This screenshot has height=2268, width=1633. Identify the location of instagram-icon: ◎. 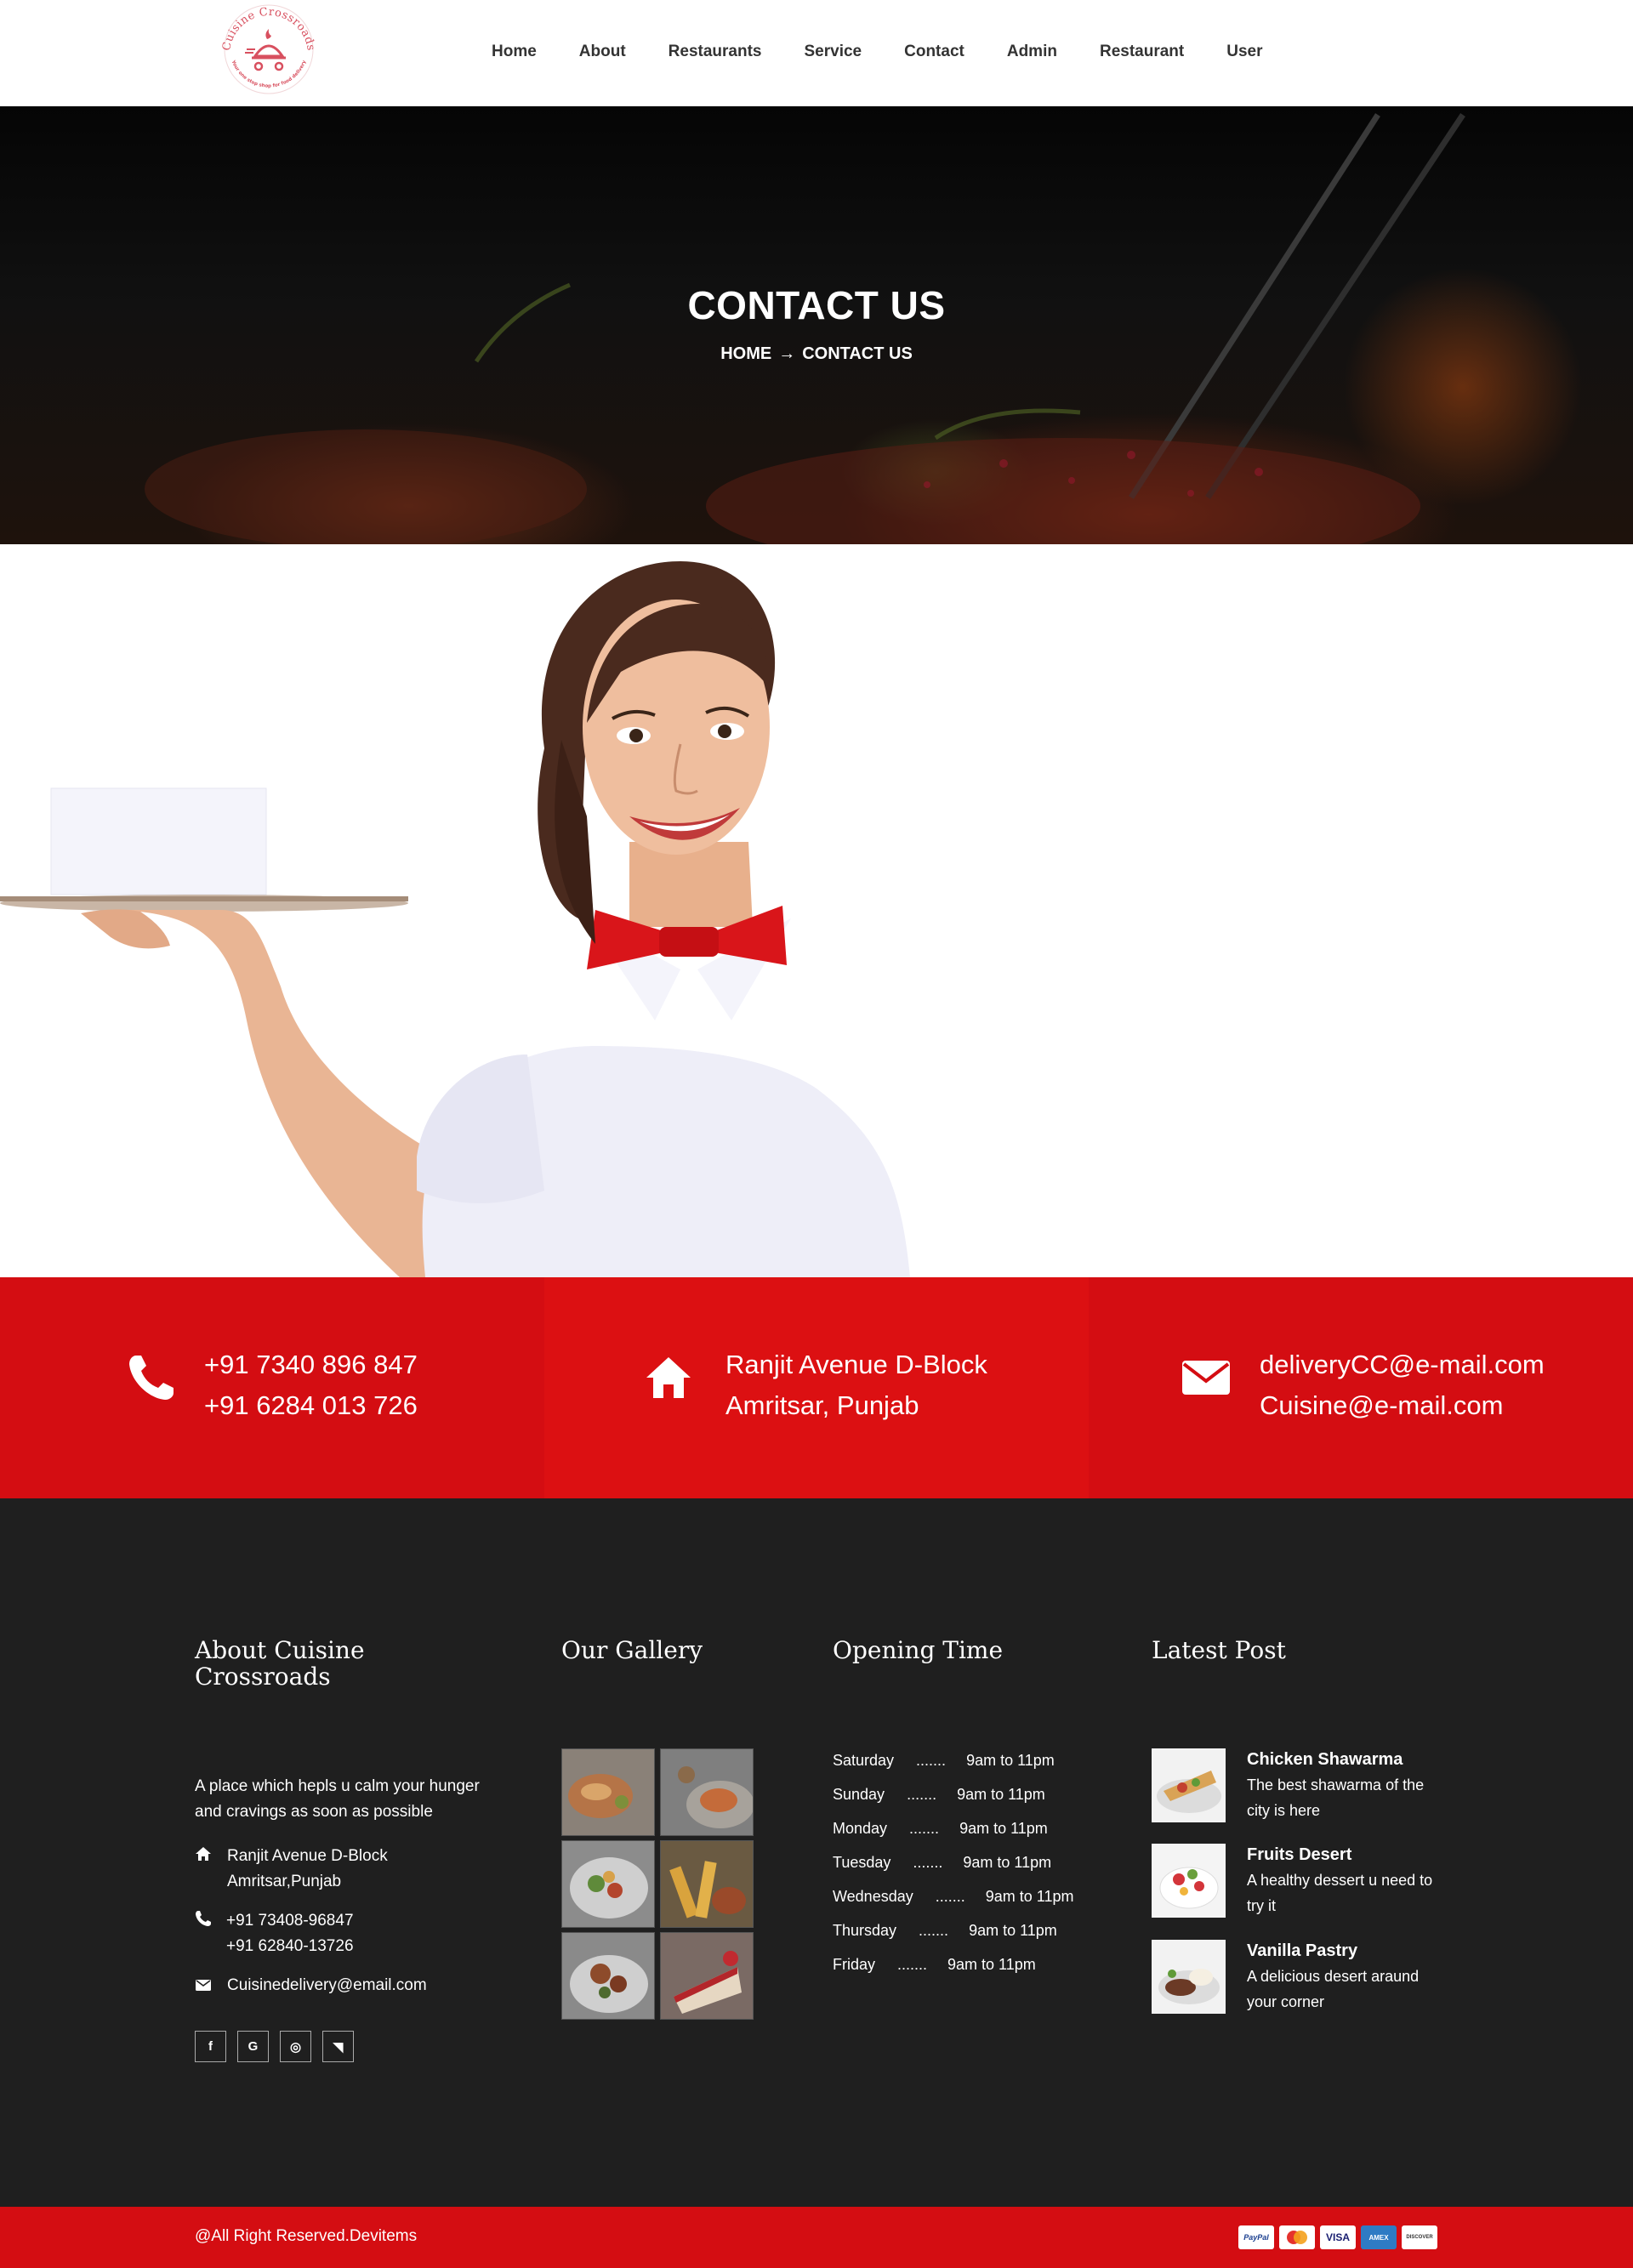
(295, 2046).